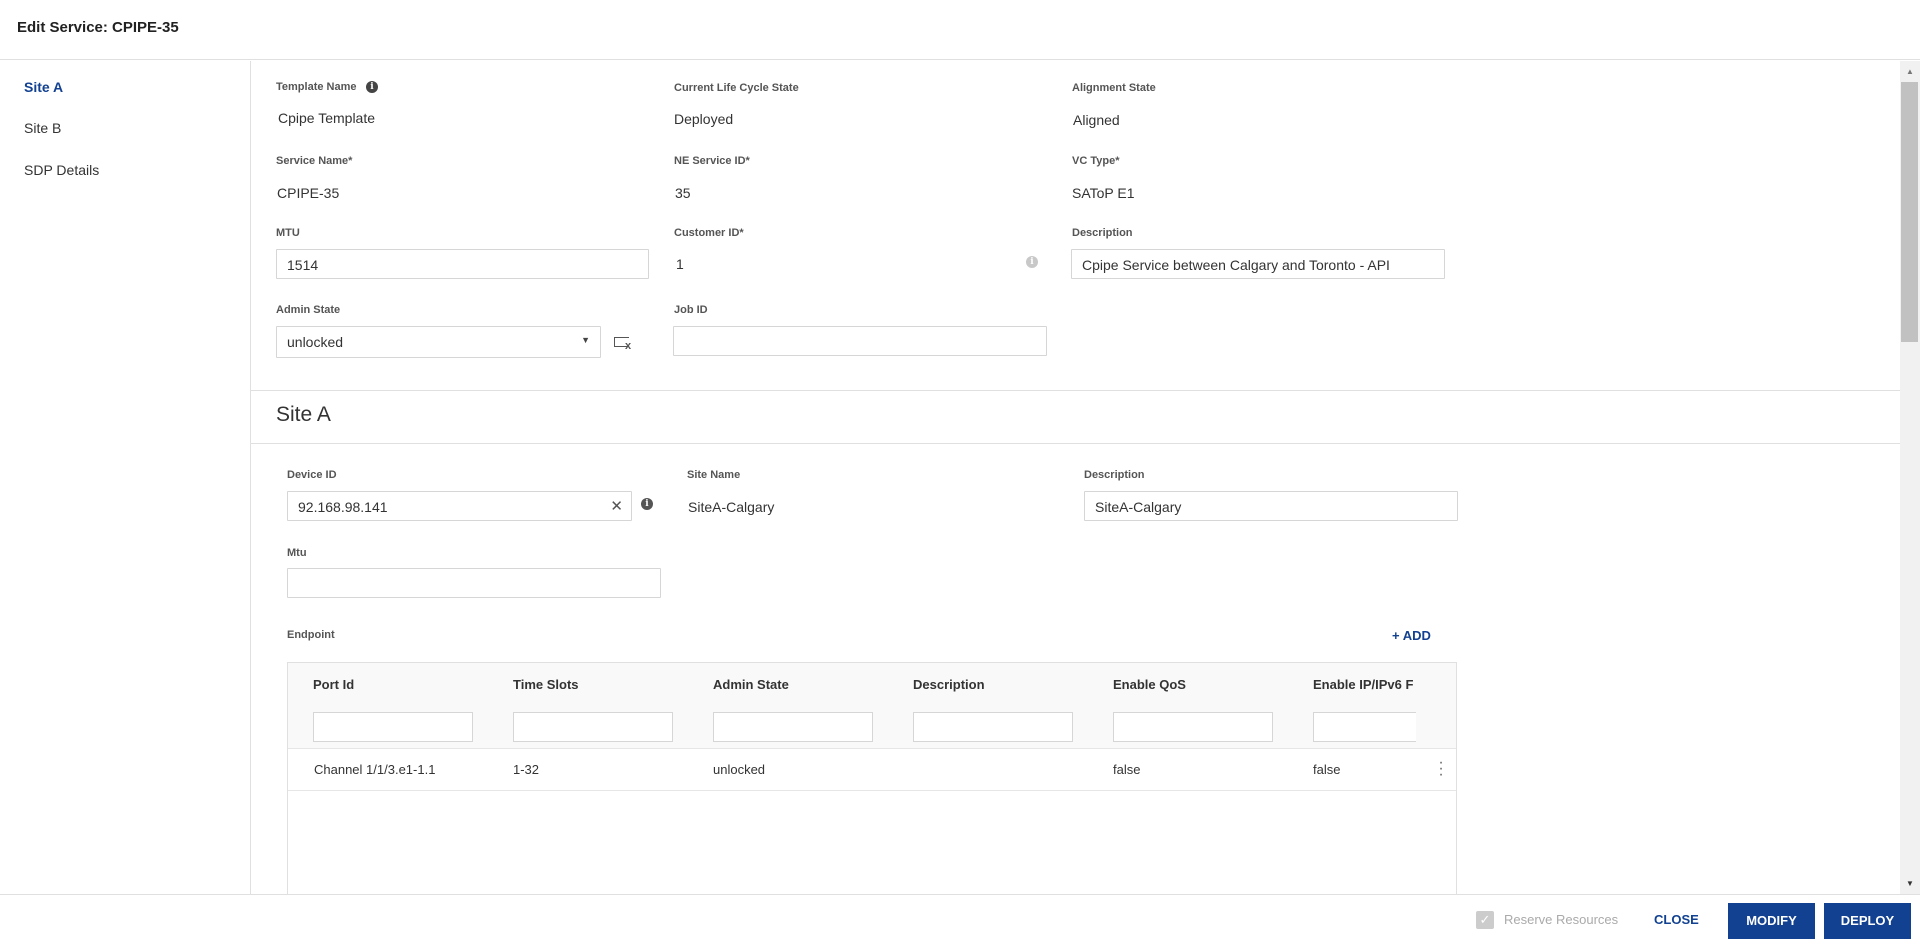 The height and width of the screenshot is (944, 1920). I want to click on column-header: Enable IP/IPv6 F, so click(1363, 684).